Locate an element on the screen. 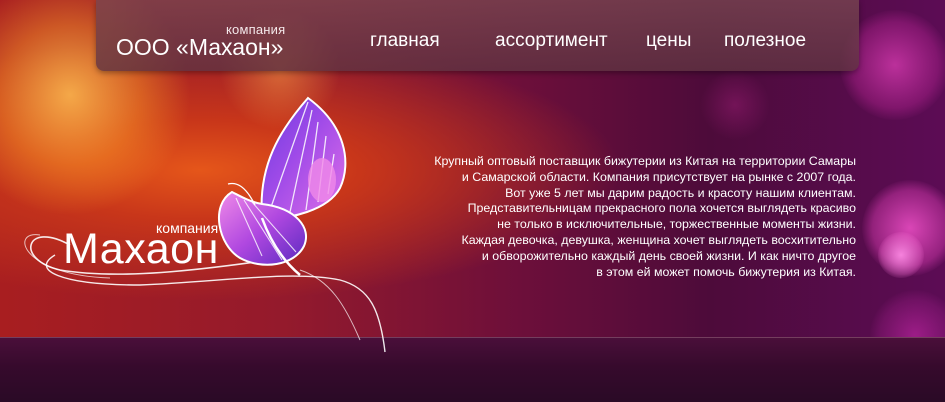 The height and width of the screenshot is (402, 945). nav-item-prices: цены is located at coordinates (668, 41).